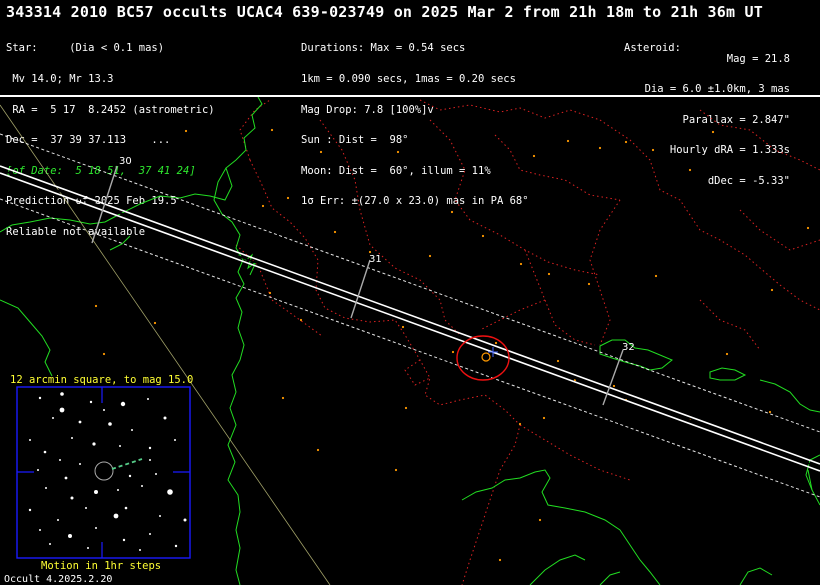  I want to click on asteroid-line: Mag = 21.8, so click(758, 58).